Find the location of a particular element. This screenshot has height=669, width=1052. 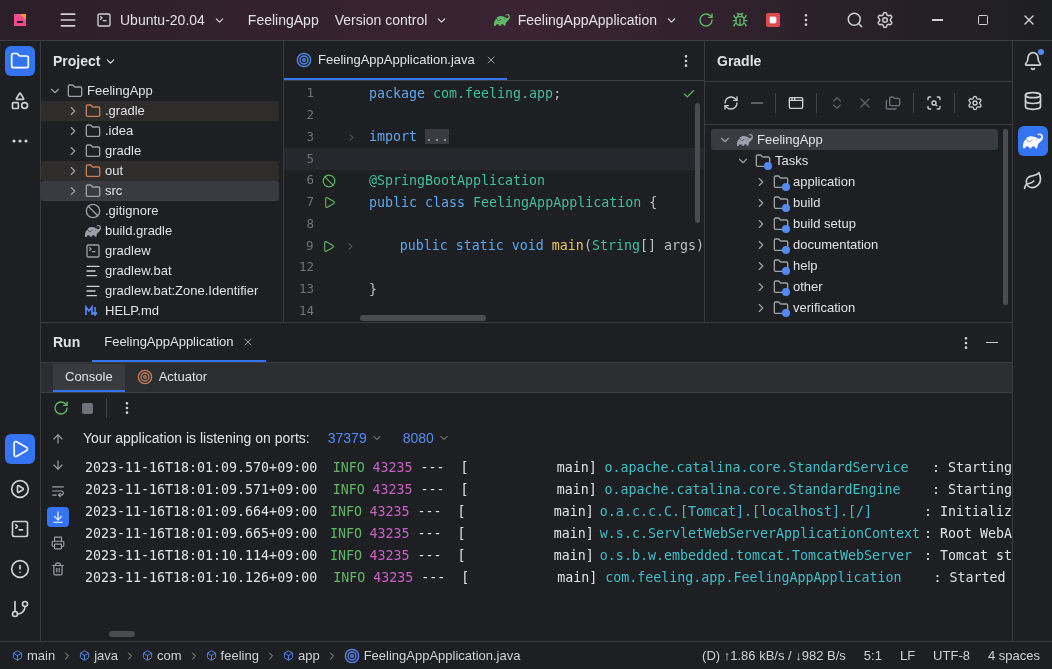

status-item: UTF-8 is located at coordinates (951, 655).